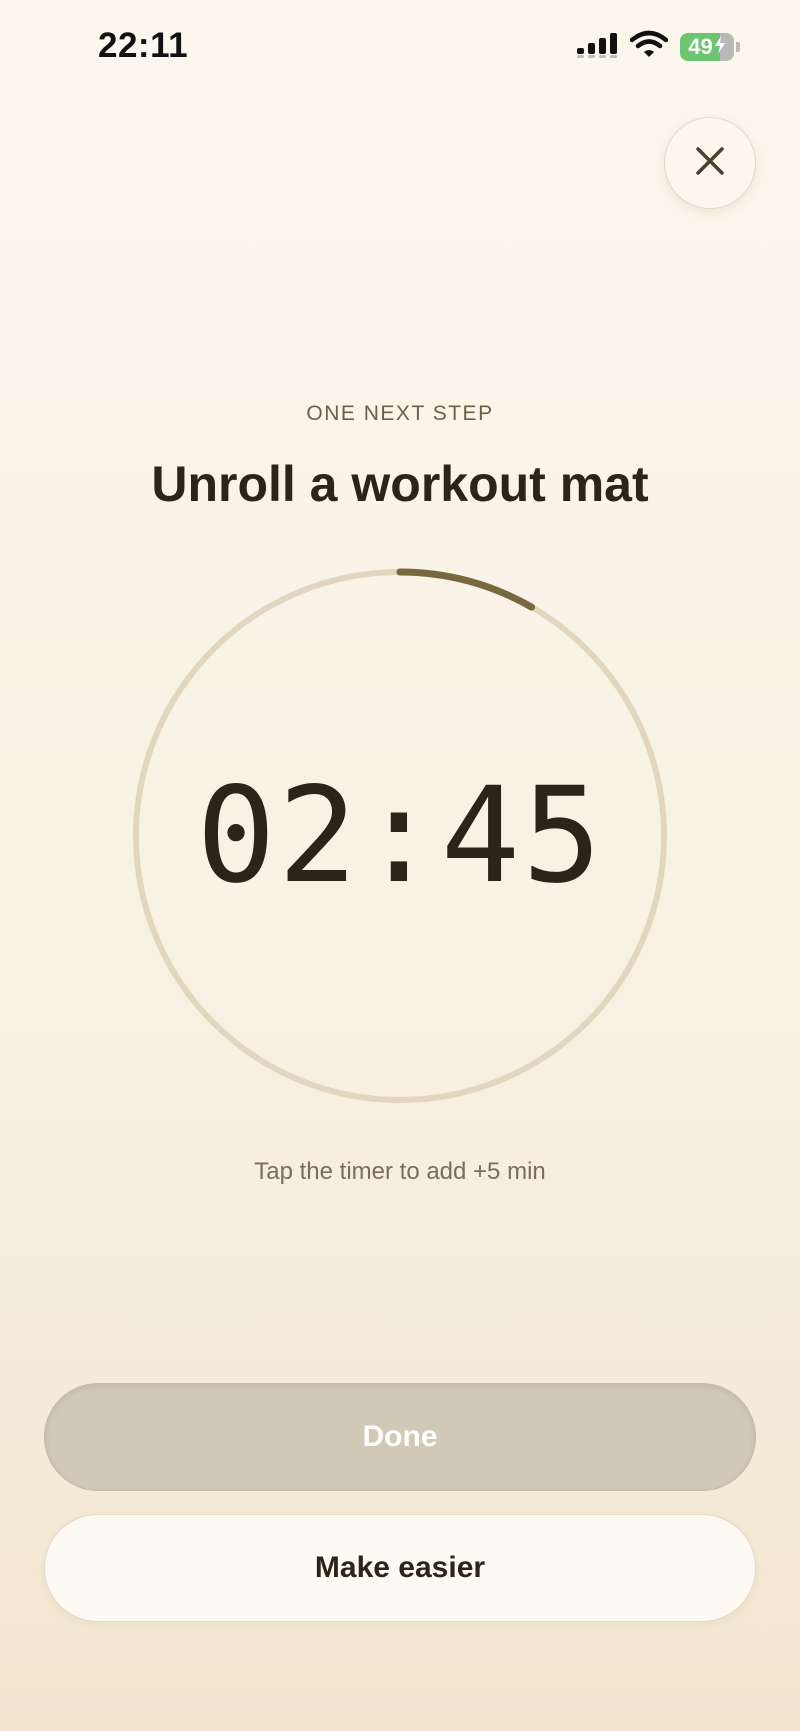 Image resolution: width=800 pixels, height=1731 pixels. What do you see at coordinates (738, 46) in the screenshot?
I see `battery-cap` at bounding box center [738, 46].